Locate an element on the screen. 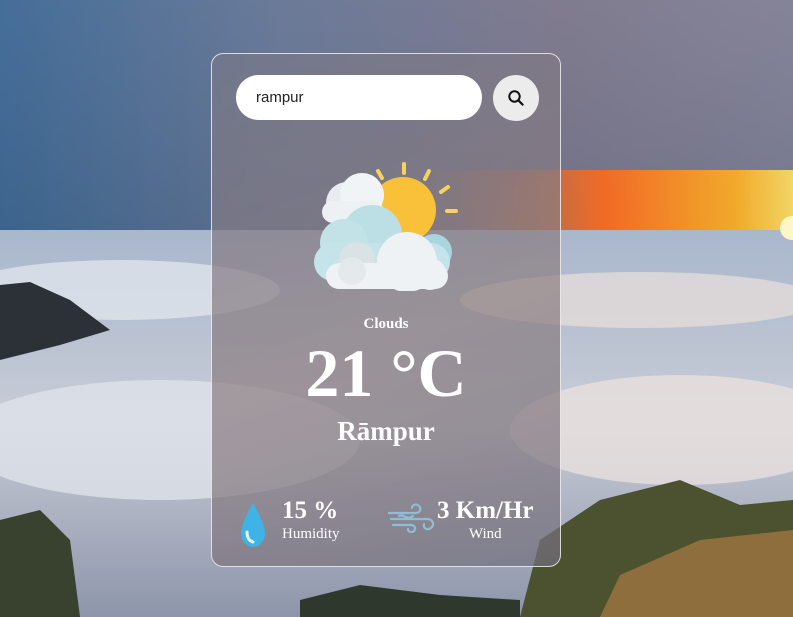  wind-value: 3 Km/Hr is located at coordinates (485, 510).